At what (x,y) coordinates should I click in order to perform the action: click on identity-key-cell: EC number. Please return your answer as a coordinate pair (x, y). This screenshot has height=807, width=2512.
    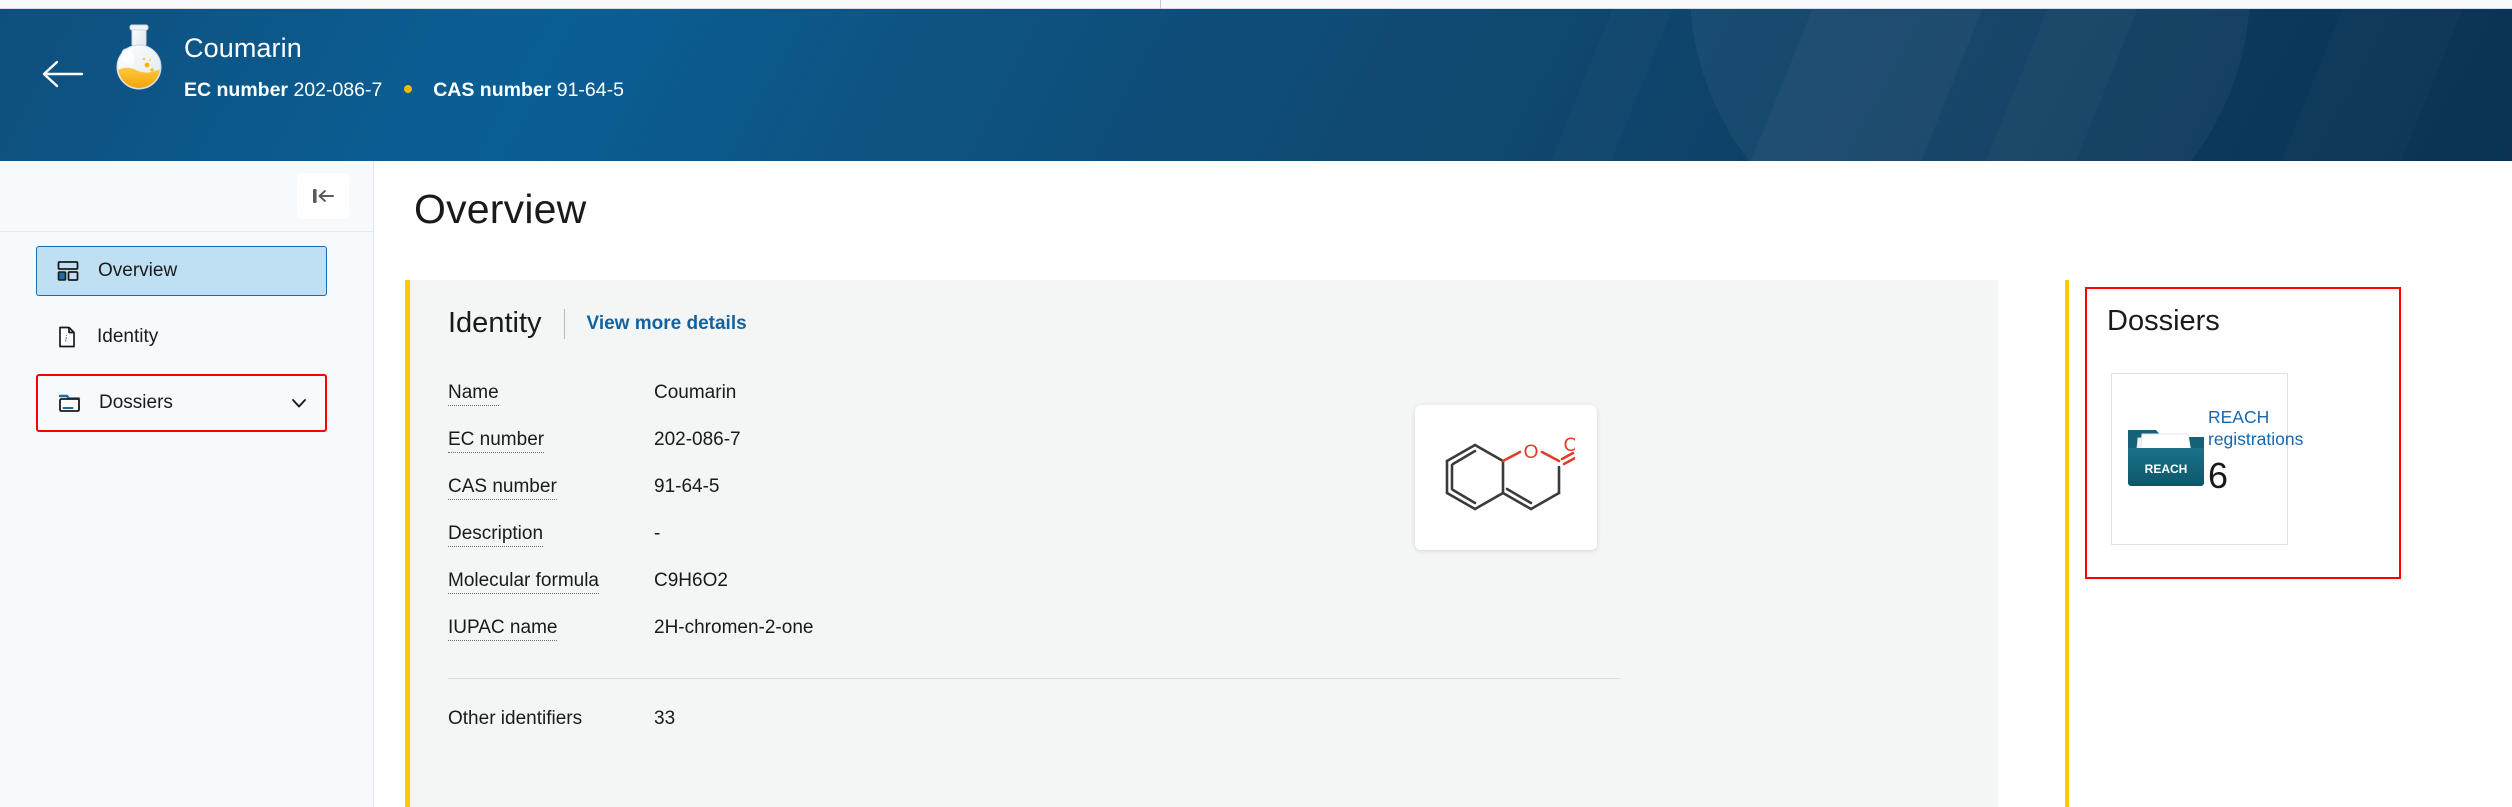
    Looking at the image, I should click on (551, 441).